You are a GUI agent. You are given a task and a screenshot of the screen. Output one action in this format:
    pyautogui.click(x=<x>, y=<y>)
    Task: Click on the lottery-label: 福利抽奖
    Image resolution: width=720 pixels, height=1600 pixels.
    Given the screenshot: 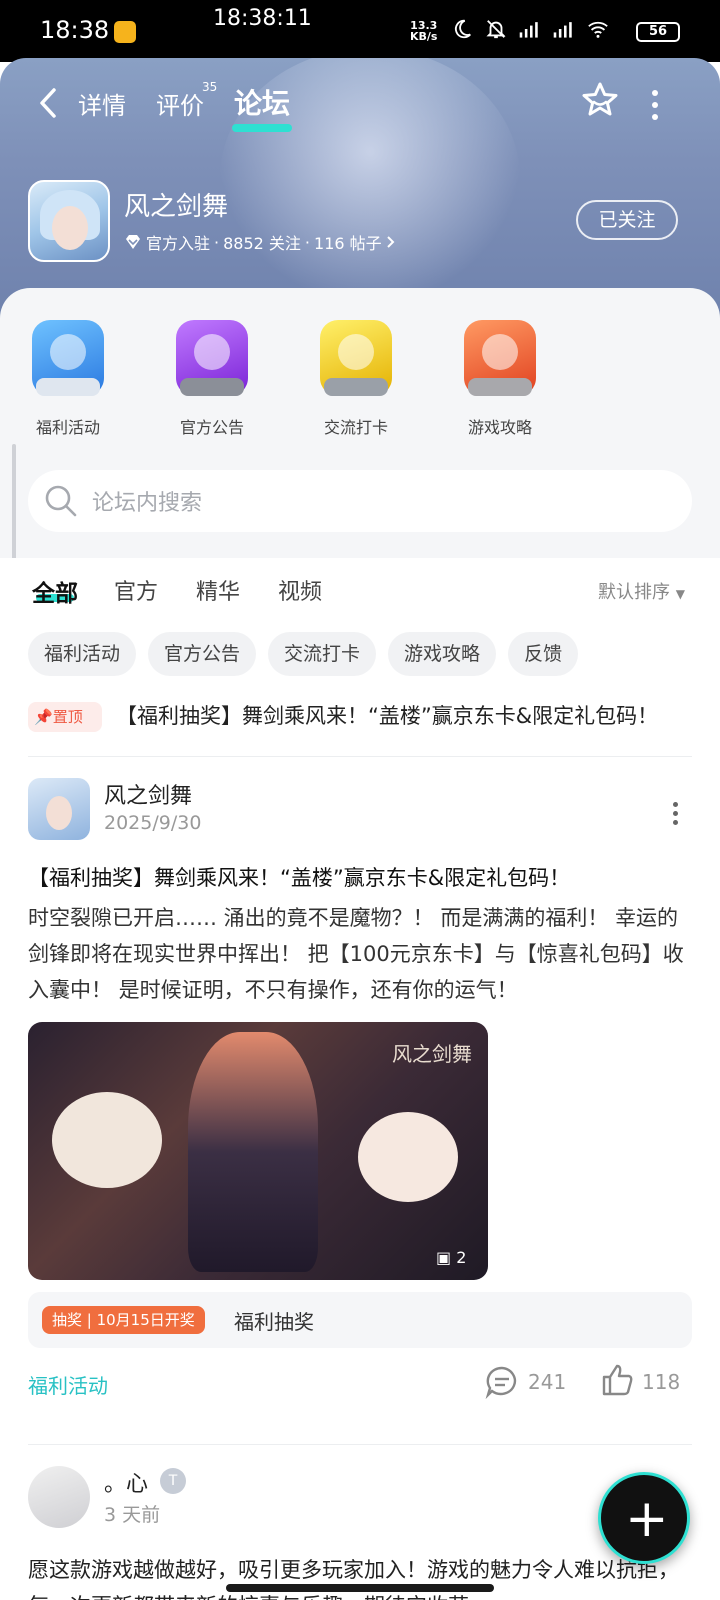 What is the action you would take?
    pyautogui.click(x=274, y=1322)
    